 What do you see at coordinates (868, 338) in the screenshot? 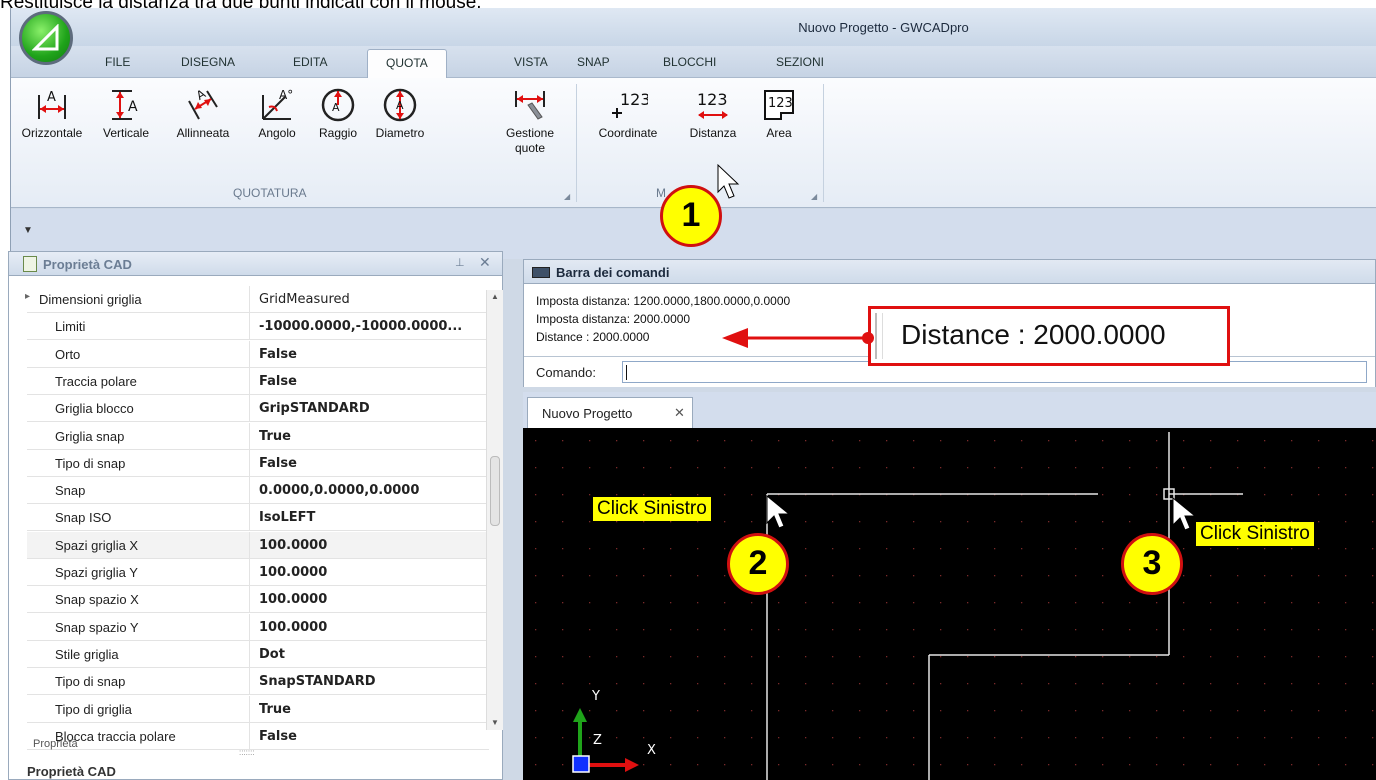
I see `callout-anchor-dot` at bounding box center [868, 338].